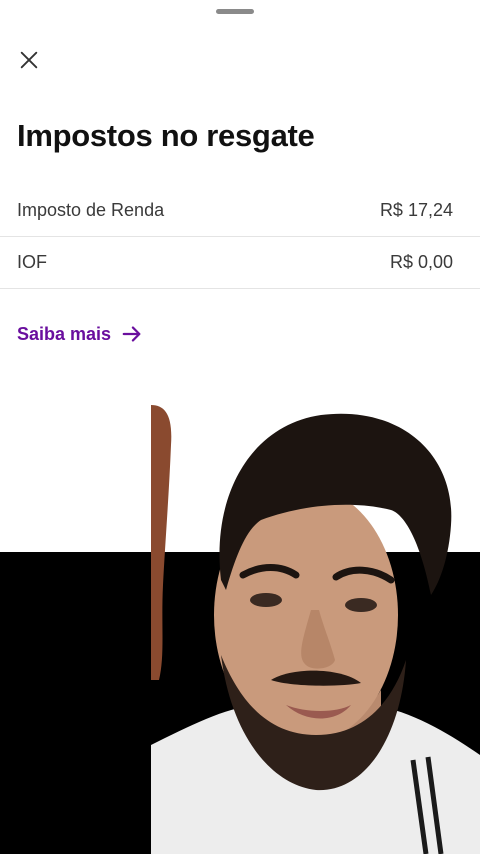 This screenshot has height=854, width=480. I want to click on close-icon, so click(29, 60).